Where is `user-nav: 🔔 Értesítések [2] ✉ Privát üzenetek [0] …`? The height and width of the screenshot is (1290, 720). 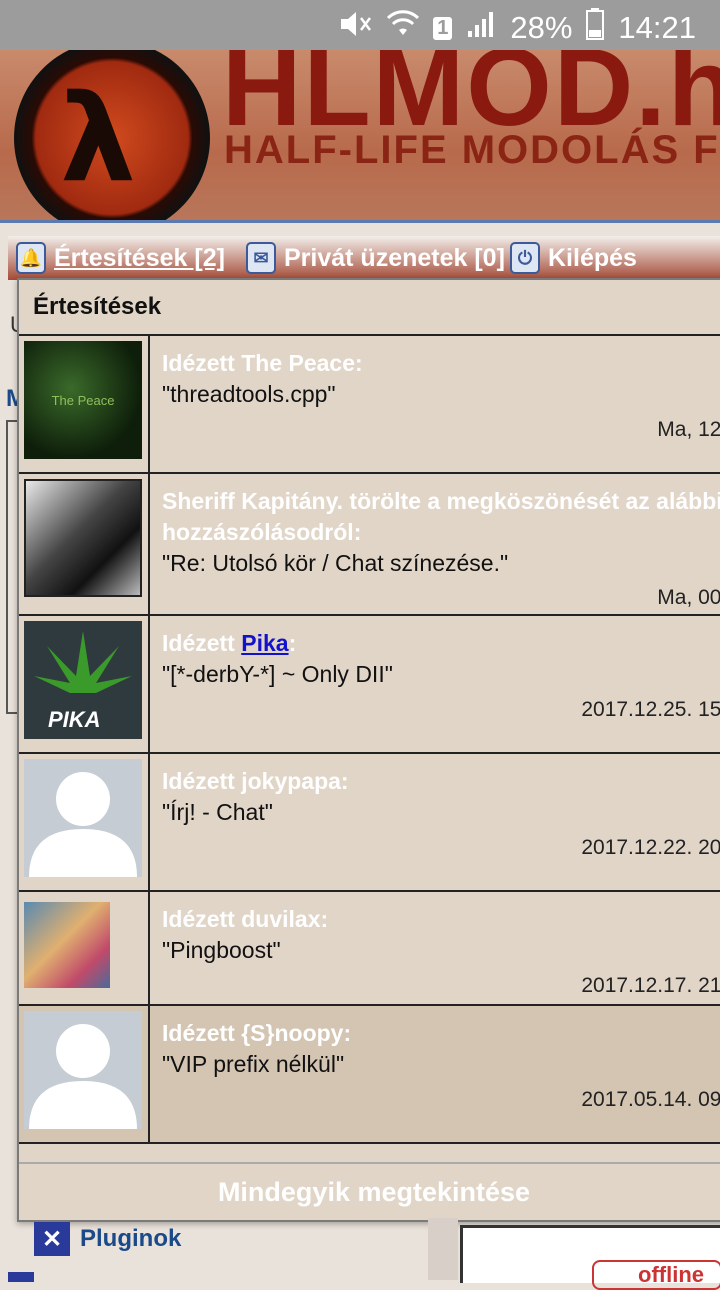
user-nav: 🔔 Értesítések [2] ✉ Privát üzenetek [0] … is located at coordinates (364, 258).